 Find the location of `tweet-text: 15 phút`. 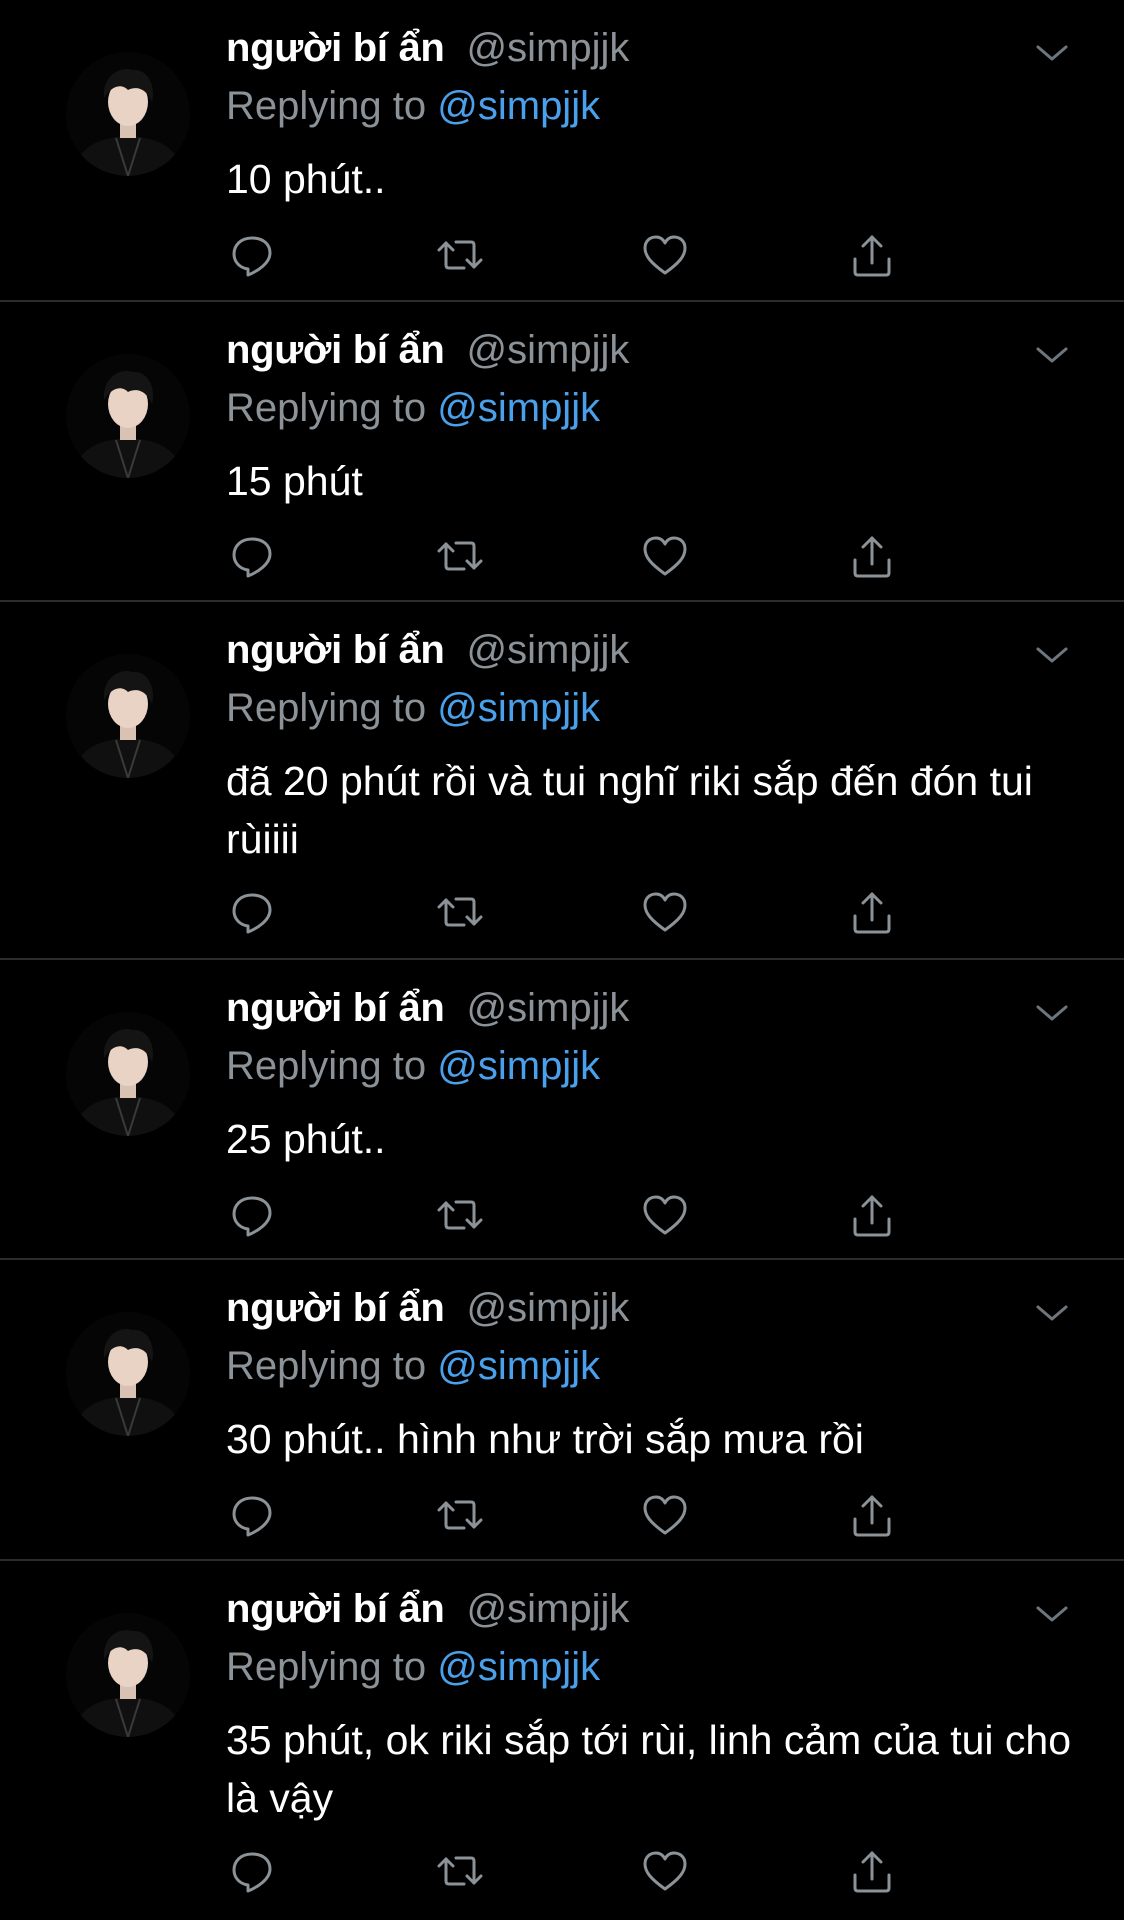

tweet-text: 15 phút is located at coordinates (294, 481).